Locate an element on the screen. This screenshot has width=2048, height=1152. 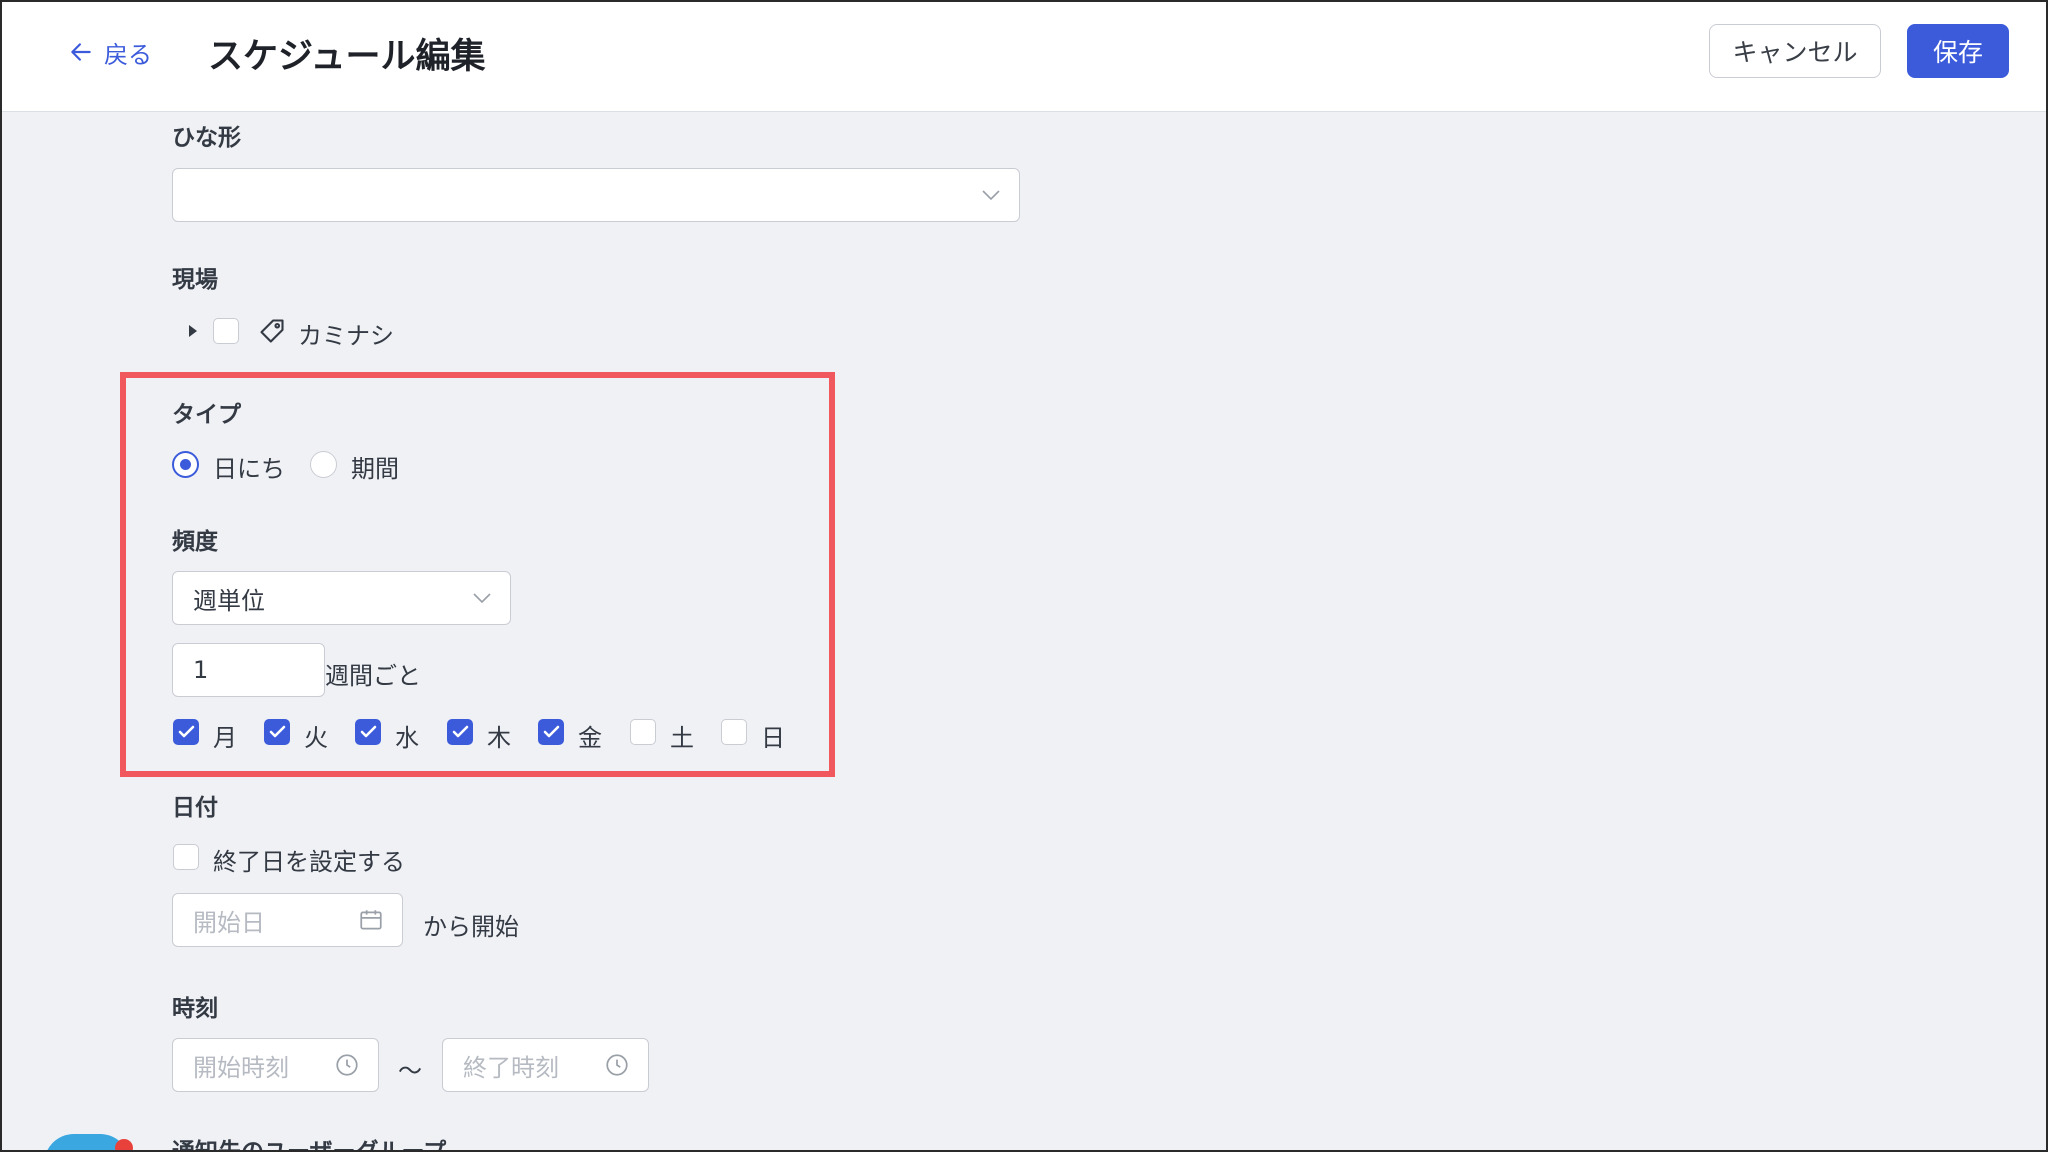
start-time-input: 開始時刻 is located at coordinates (275, 1065).